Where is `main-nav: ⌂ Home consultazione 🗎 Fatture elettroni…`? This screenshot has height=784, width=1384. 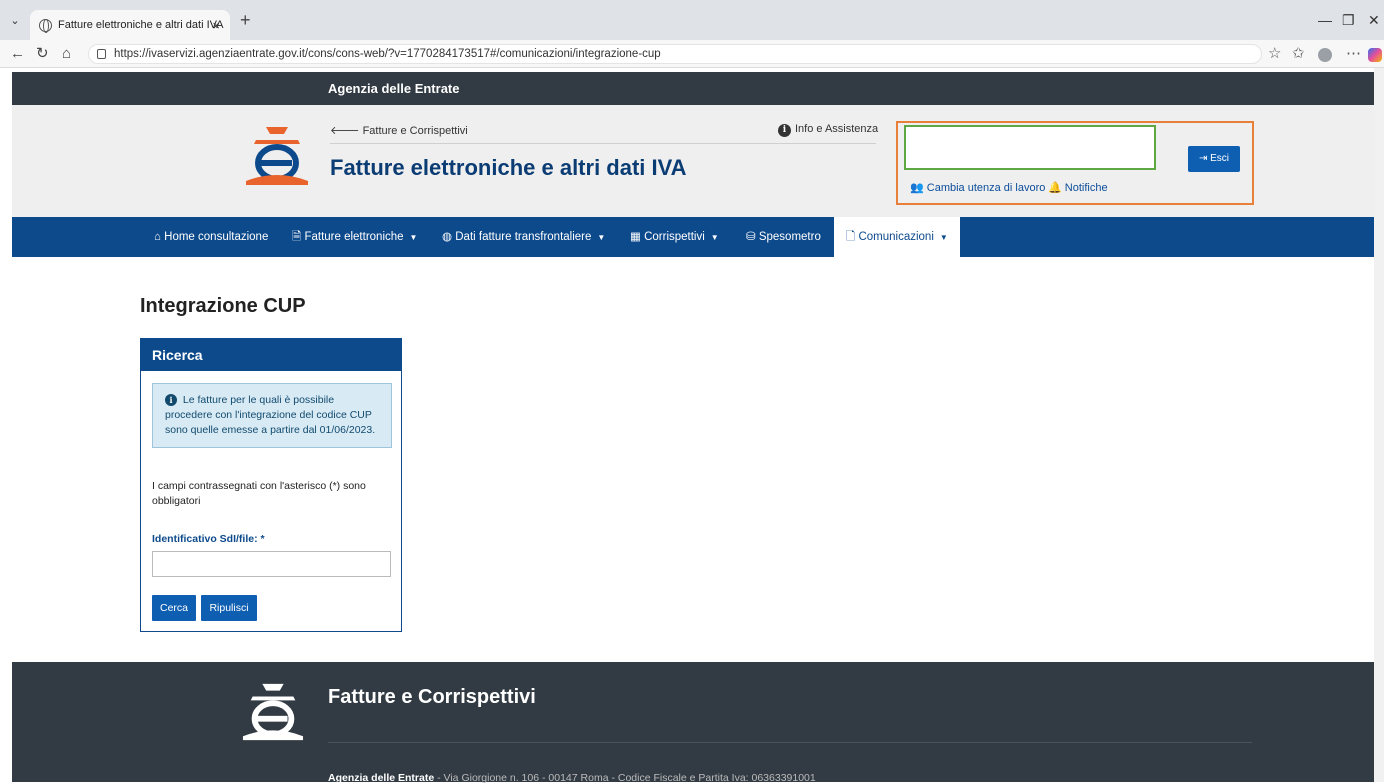
main-nav: ⌂ Home consultazione 🗎 Fatture elettroni… is located at coordinates (693, 237).